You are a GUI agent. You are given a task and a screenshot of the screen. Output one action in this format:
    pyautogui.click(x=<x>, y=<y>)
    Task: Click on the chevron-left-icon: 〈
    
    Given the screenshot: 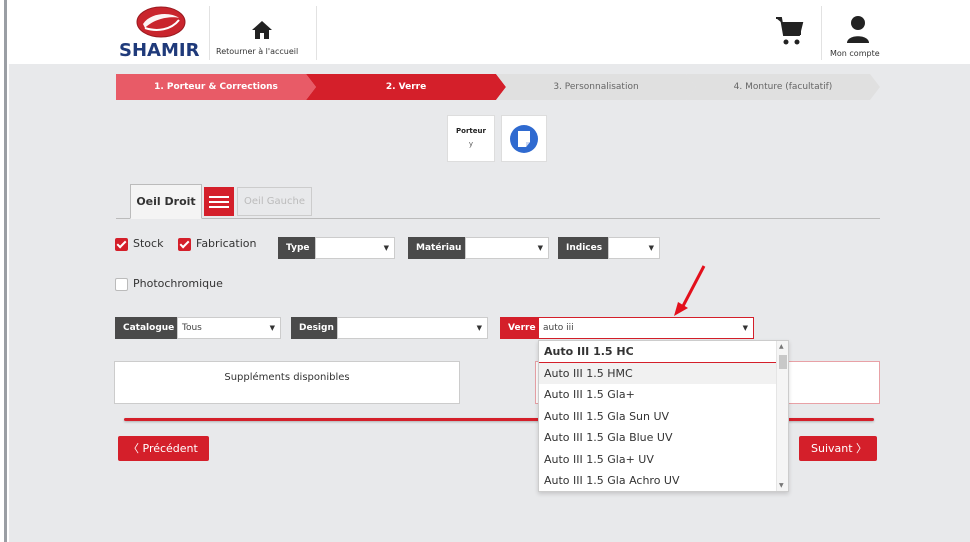 What is the action you would take?
    pyautogui.click(x=133, y=448)
    